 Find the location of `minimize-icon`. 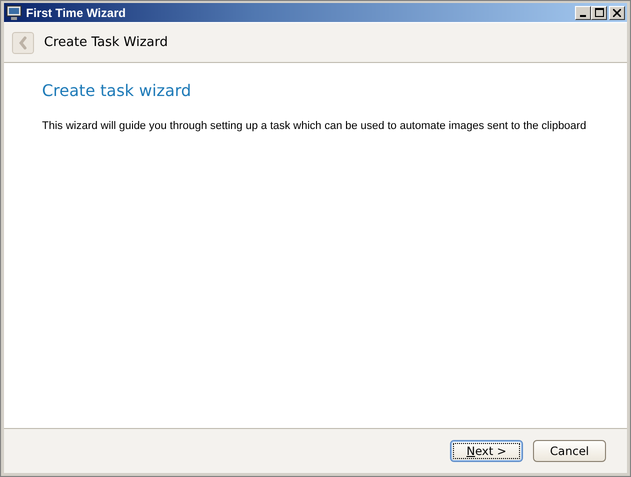

minimize-icon is located at coordinates (583, 15).